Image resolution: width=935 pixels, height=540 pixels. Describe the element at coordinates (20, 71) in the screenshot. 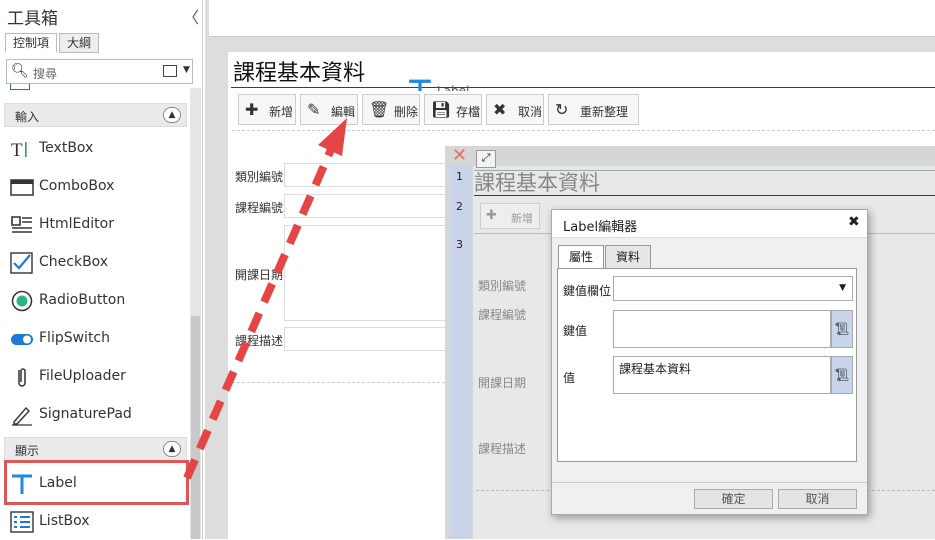

I see `search-icon: 🔍︎` at that location.